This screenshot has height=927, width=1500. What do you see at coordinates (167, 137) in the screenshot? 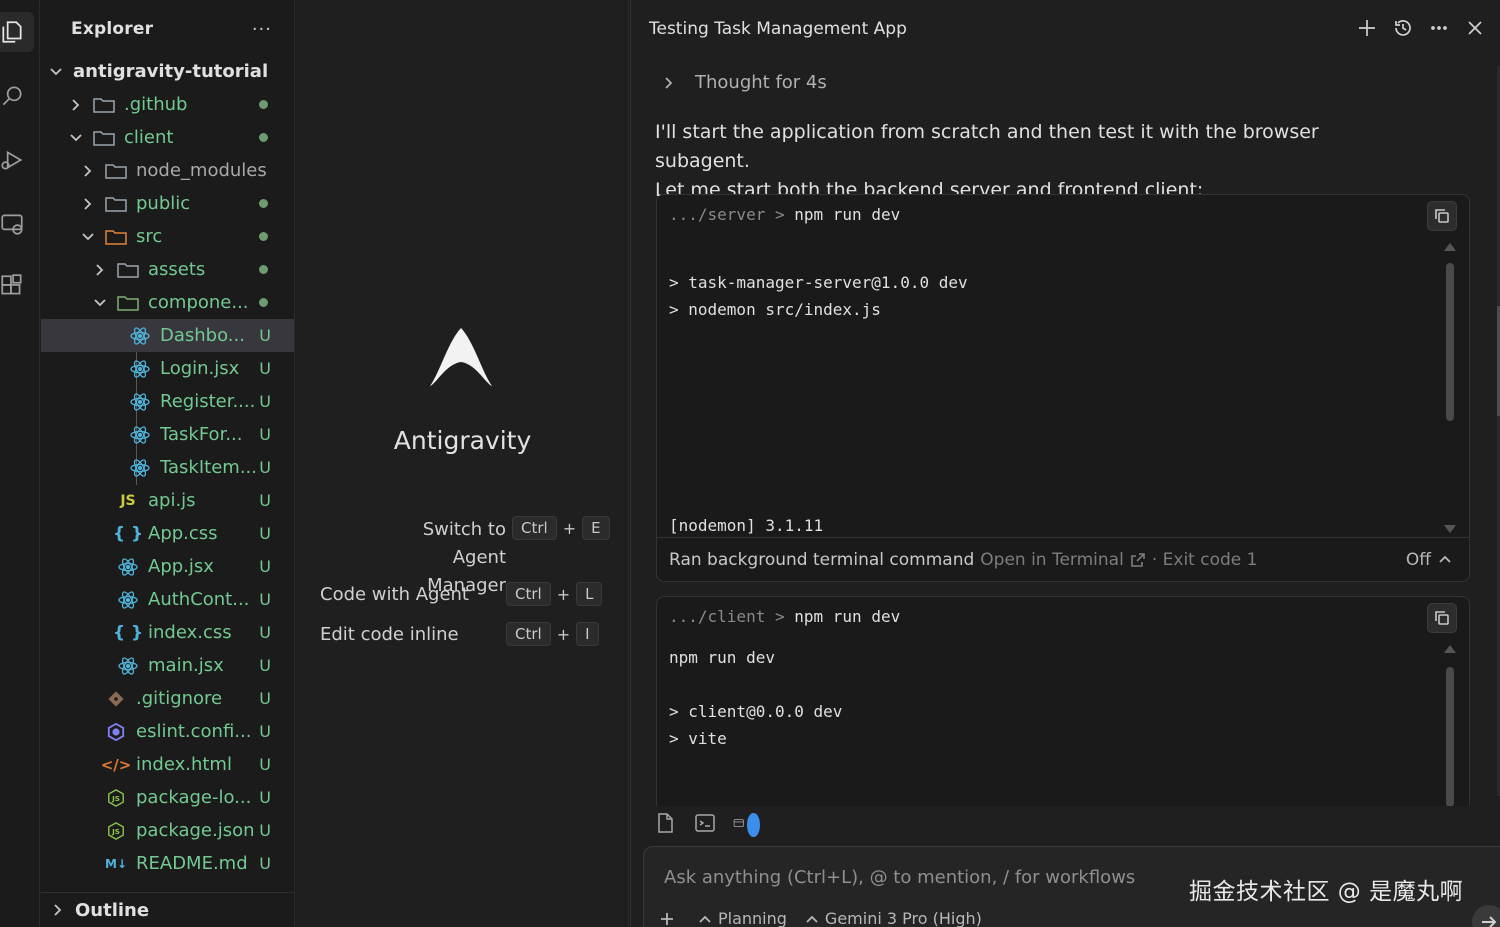
I see `tree-item: client` at bounding box center [167, 137].